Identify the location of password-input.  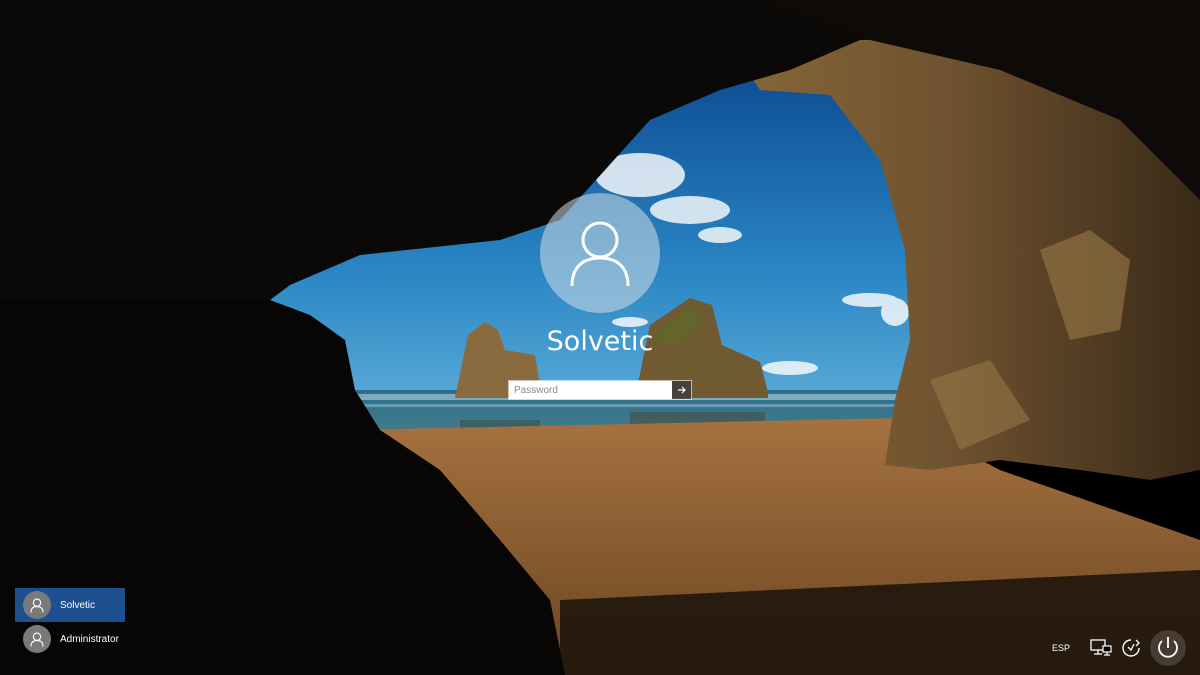
(591, 390).